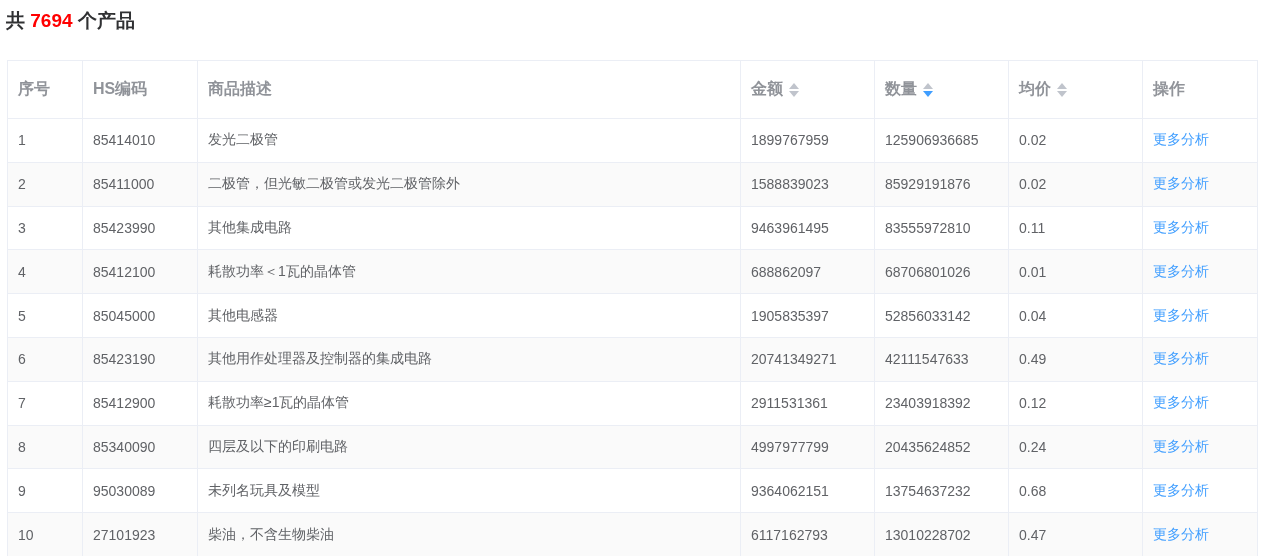 This screenshot has height=556, width=1264. What do you see at coordinates (807, 271) in the screenshot?
I see `amount-cell: 688862097` at bounding box center [807, 271].